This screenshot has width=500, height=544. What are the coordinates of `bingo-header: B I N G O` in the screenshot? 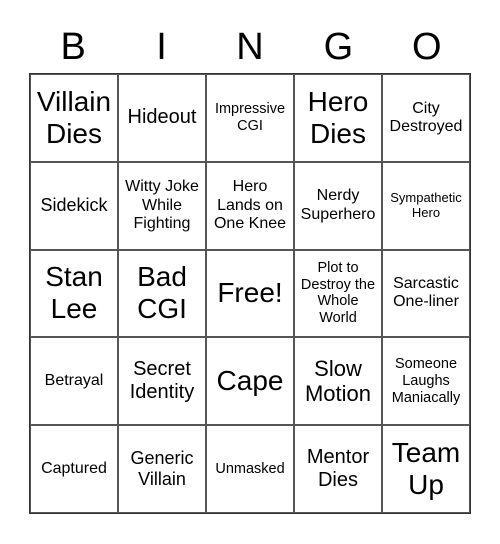 It's located at (250, 47).